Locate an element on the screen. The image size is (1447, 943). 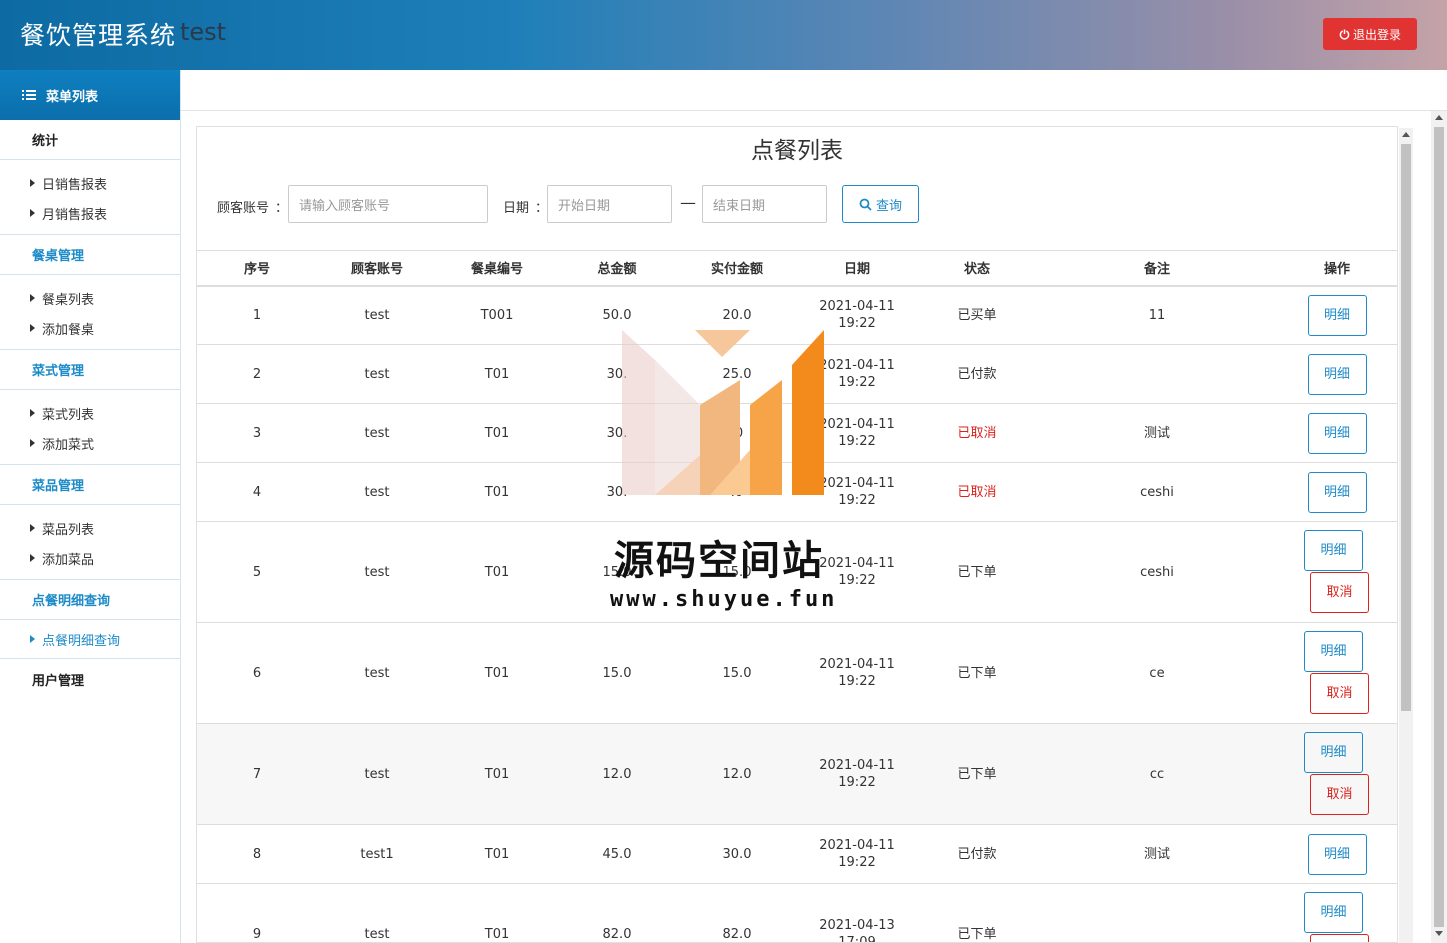
sidebar-item-label: 添加菜式 is located at coordinates (68, 445).